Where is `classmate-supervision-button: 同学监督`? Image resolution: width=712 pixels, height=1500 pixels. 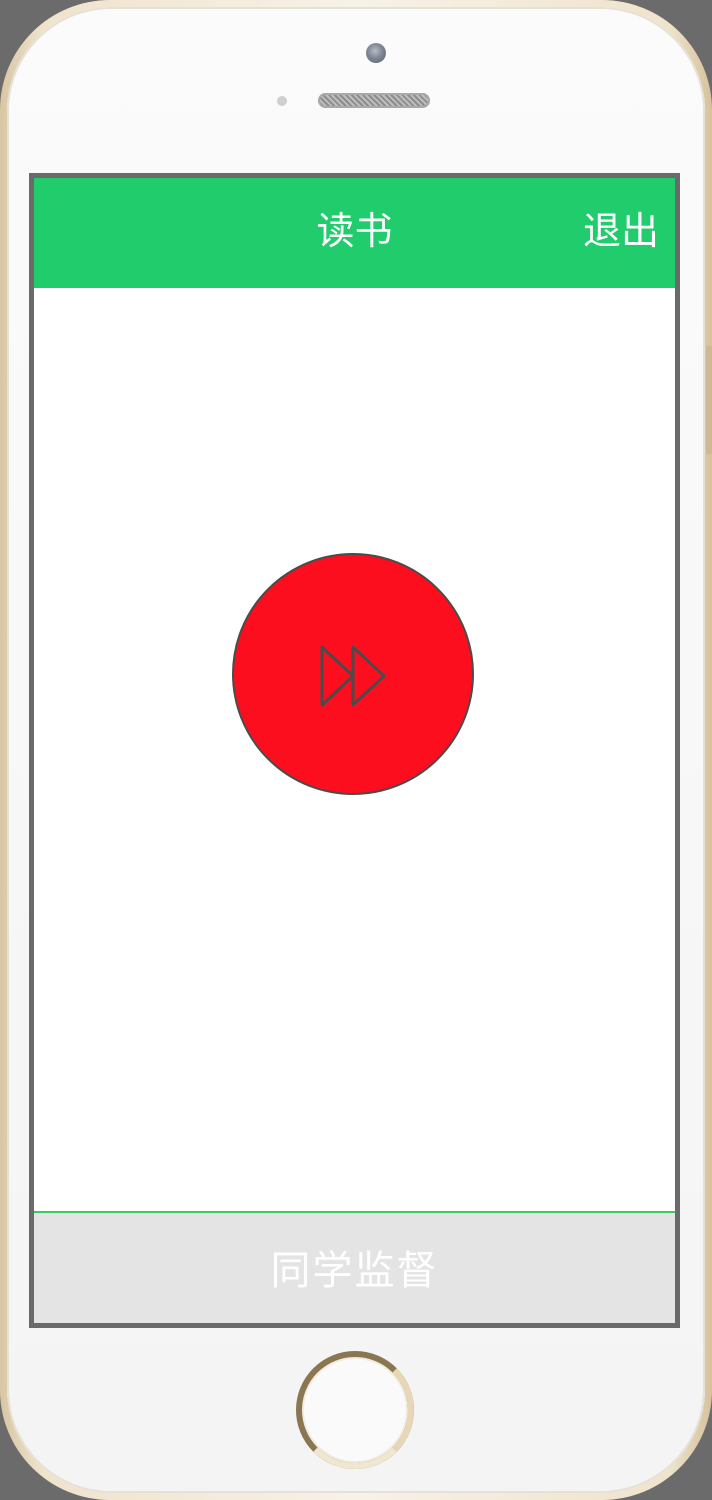 classmate-supervision-button: 同学监督 is located at coordinates (354, 1267).